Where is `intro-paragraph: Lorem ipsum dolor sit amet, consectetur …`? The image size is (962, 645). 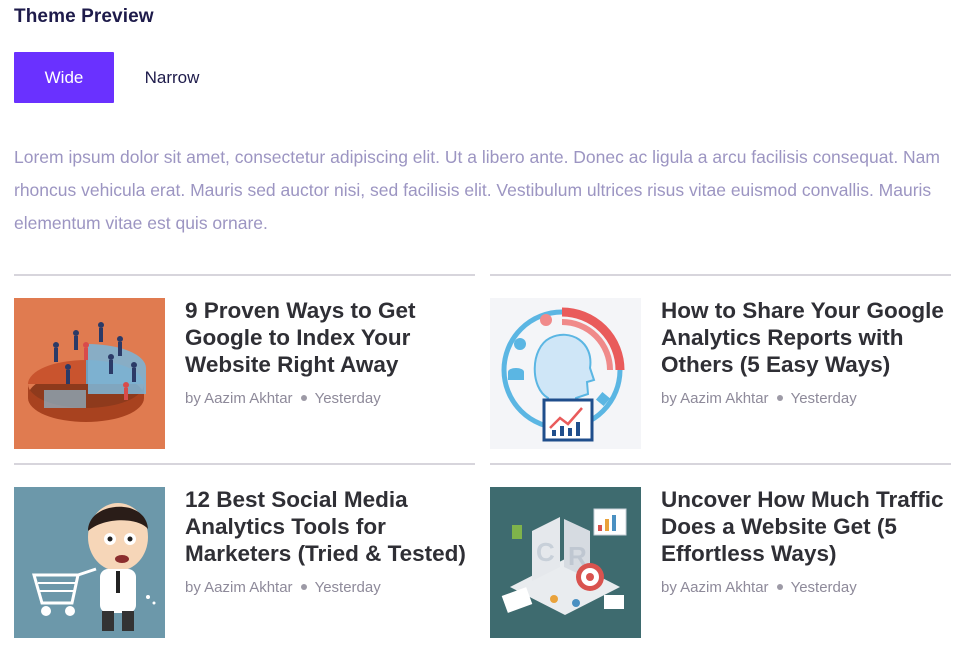 intro-paragraph: Lorem ipsum dolor sit amet, consectetur … is located at coordinates (477, 190).